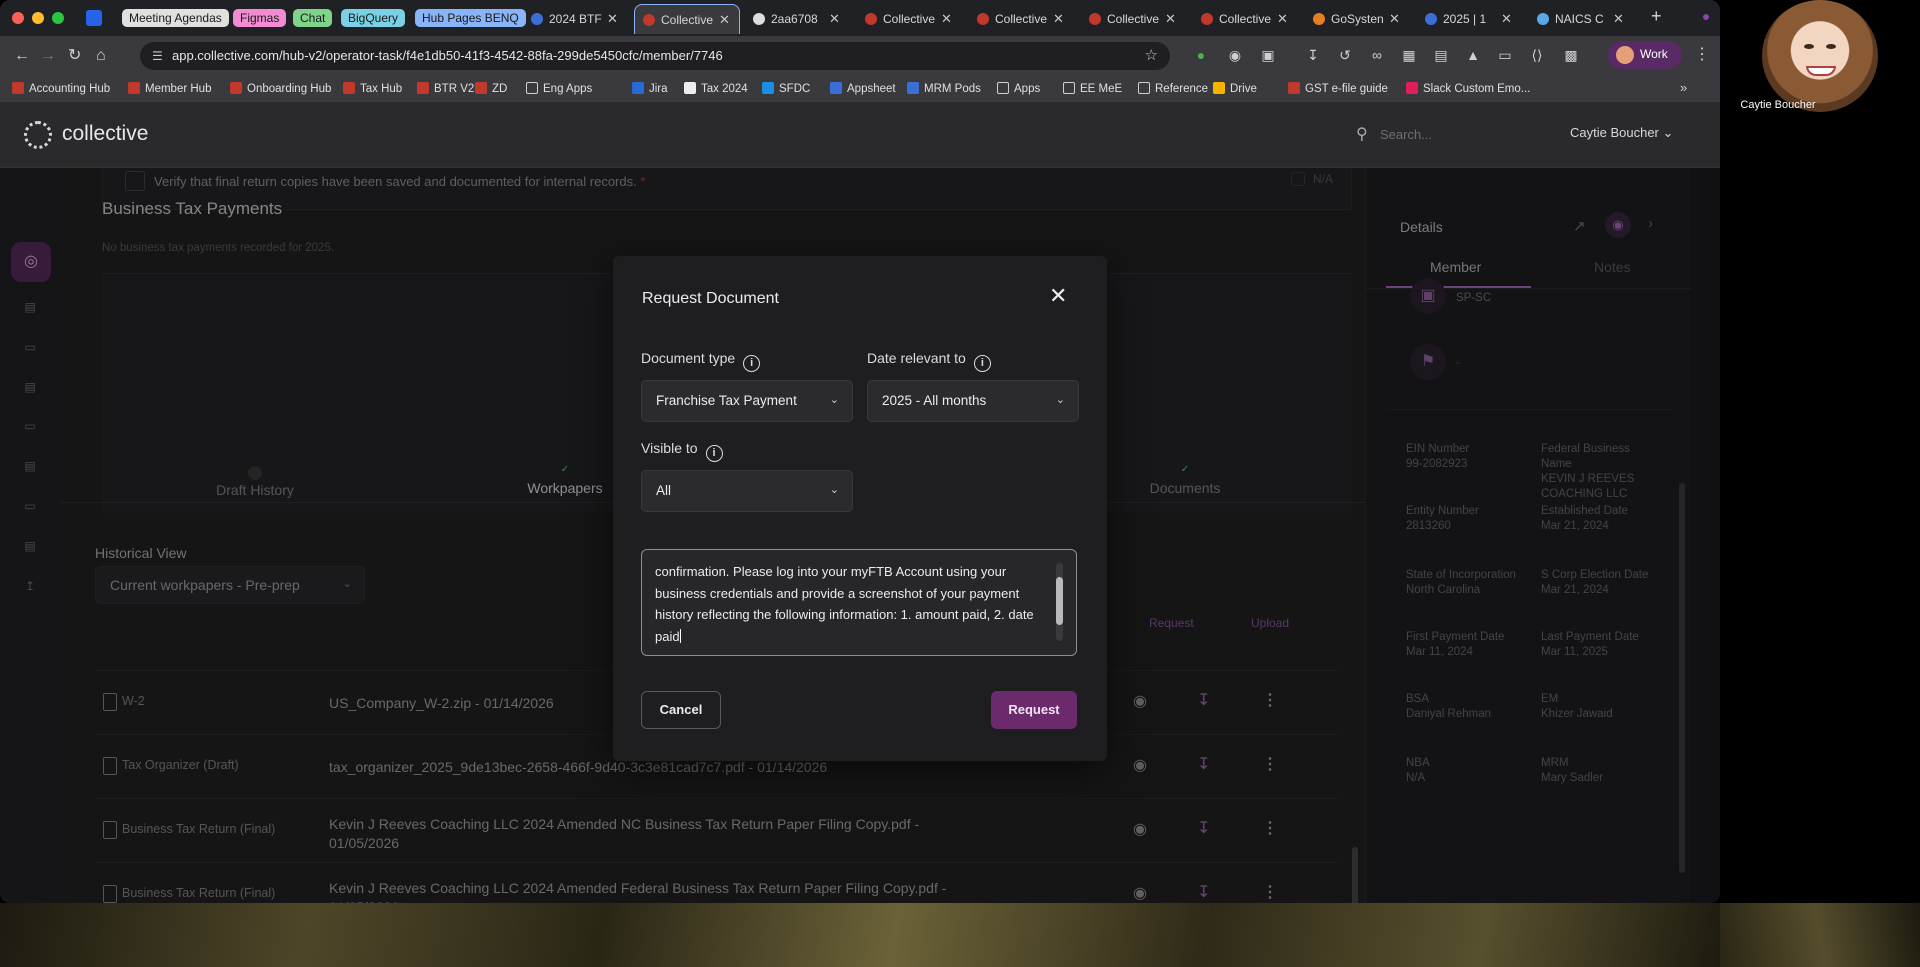 The image size is (1920, 967). I want to click on bookmark-item: Eng Apps, so click(559, 89).